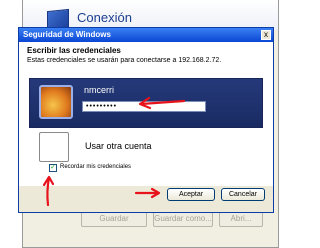 This screenshot has height=248, width=320. I want to click on selected-credential-tile: nmcerri •••••••••, so click(146, 103).